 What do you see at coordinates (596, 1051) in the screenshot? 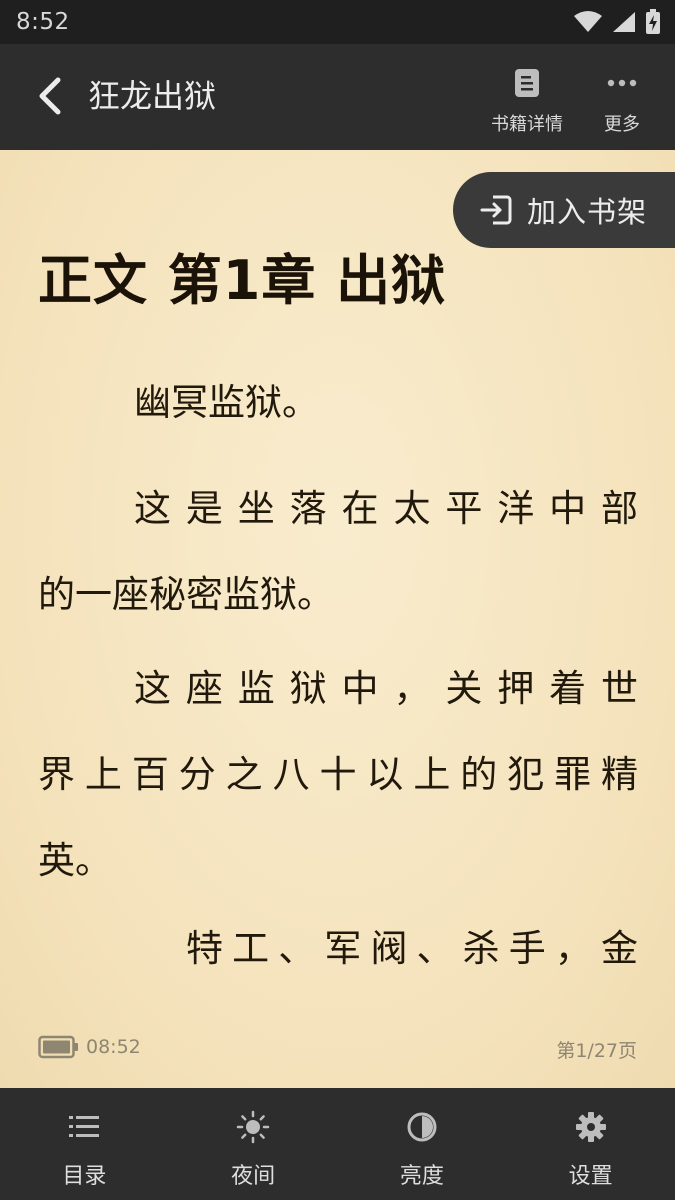
I see `page-number: 第1/27页` at bounding box center [596, 1051].